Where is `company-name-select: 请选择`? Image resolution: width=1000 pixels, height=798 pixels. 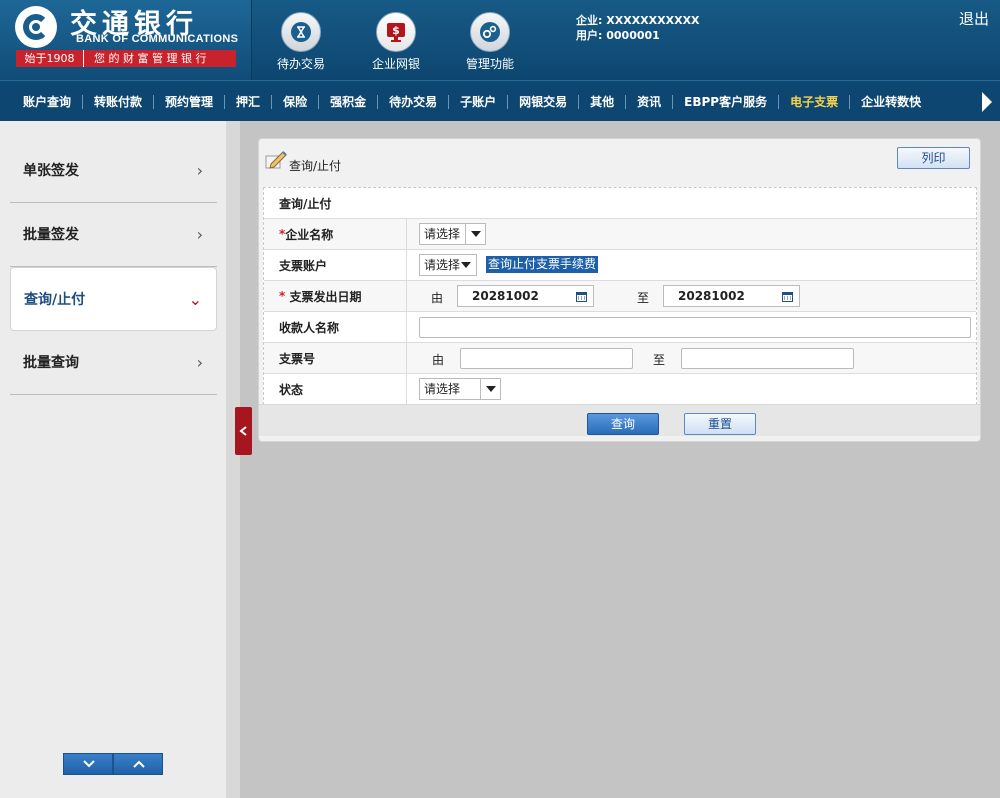 company-name-select: 请选择 is located at coordinates (452, 234).